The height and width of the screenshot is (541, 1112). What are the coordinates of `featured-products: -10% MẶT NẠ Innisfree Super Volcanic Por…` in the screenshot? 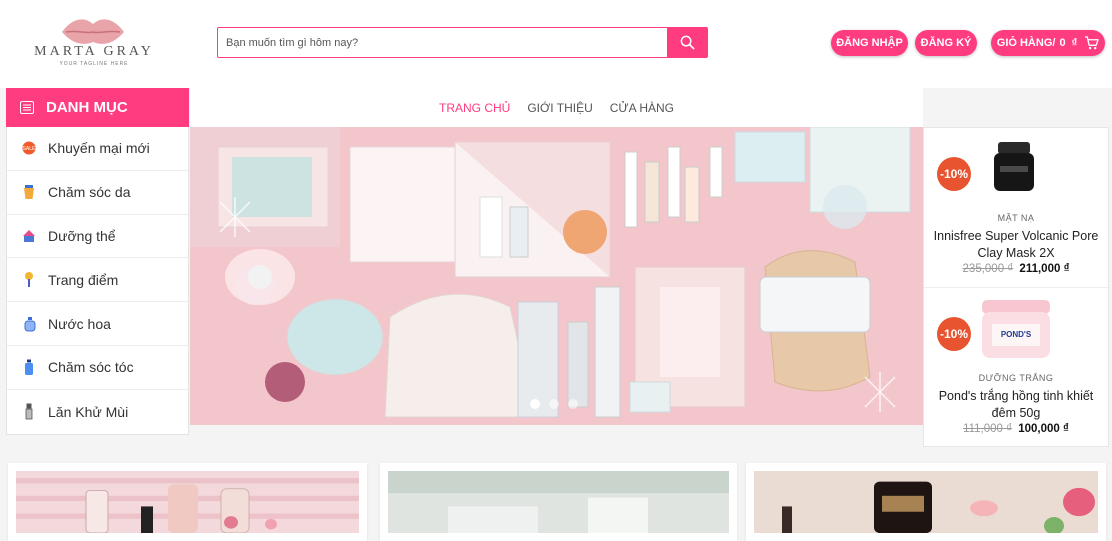 It's located at (1016, 287).